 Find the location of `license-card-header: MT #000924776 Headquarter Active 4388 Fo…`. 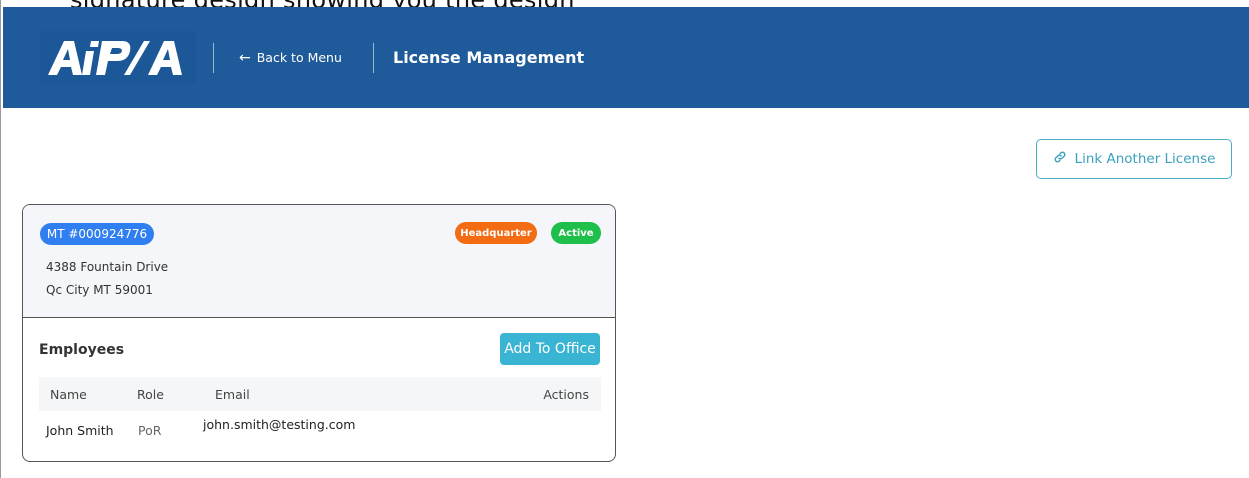

license-card-header: MT #000924776 Headquarter Active 4388 Fo… is located at coordinates (319, 261).